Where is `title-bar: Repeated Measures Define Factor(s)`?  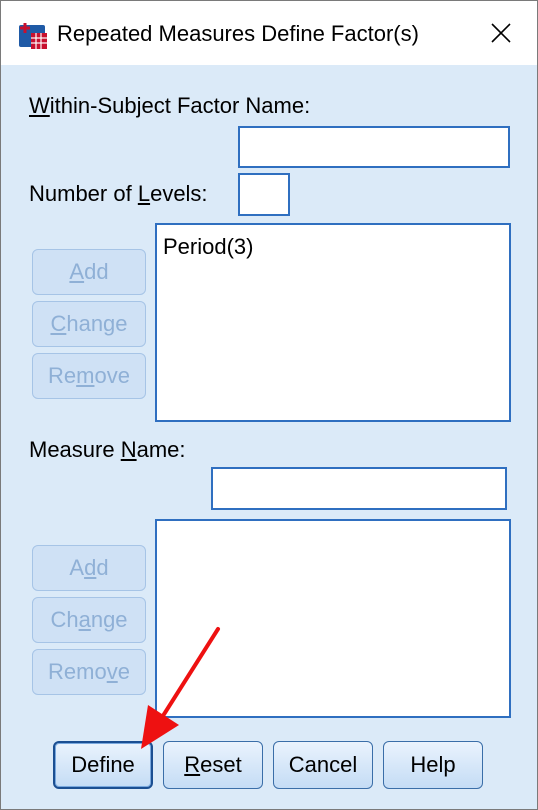
title-bar: Repeated Measures Define Factor(s) is located at coordinates (269, 33).